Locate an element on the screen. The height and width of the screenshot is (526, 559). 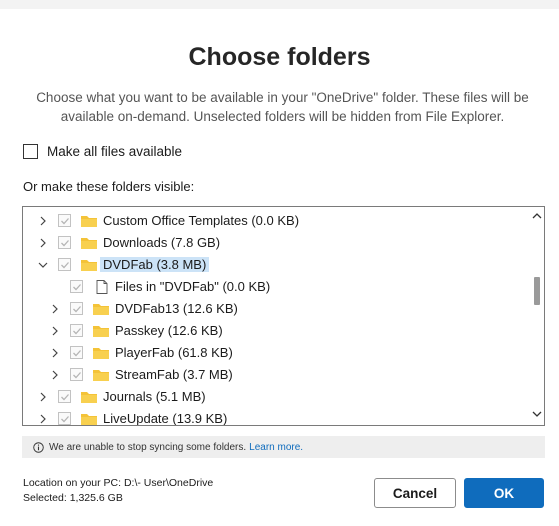
tree-row: Custom Office Templates (0.0 KB) is located at coordinates (275, 221).